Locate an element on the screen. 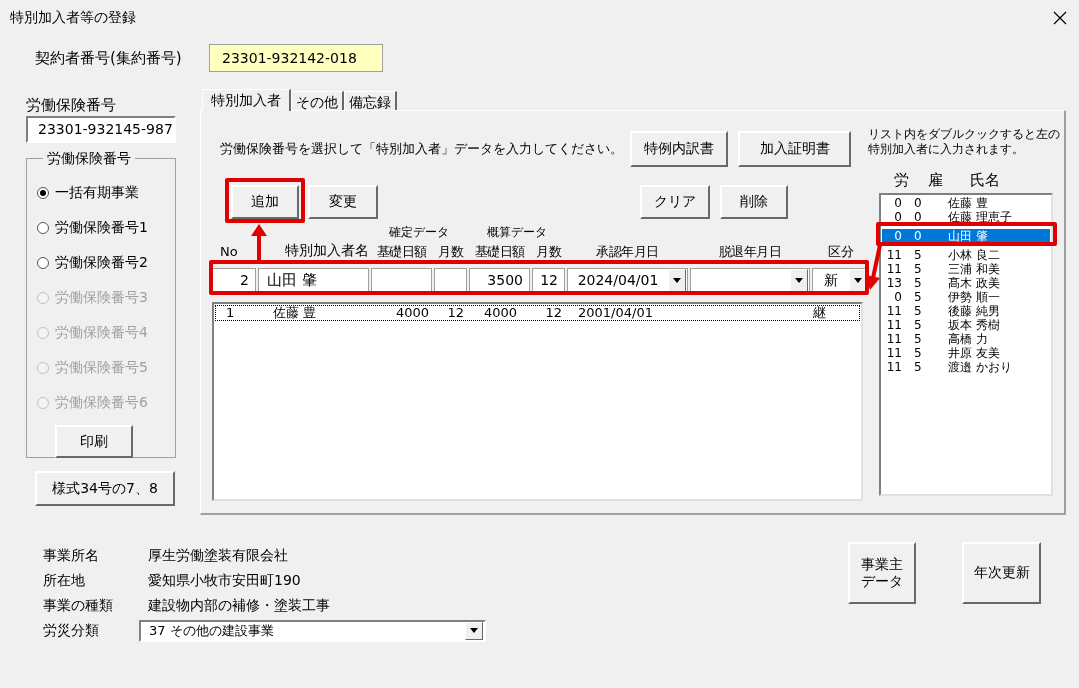 This screenshot has width=1079, height=688. insurance-number-field: 23301-932145-987 is located at coordinates (101, 129).